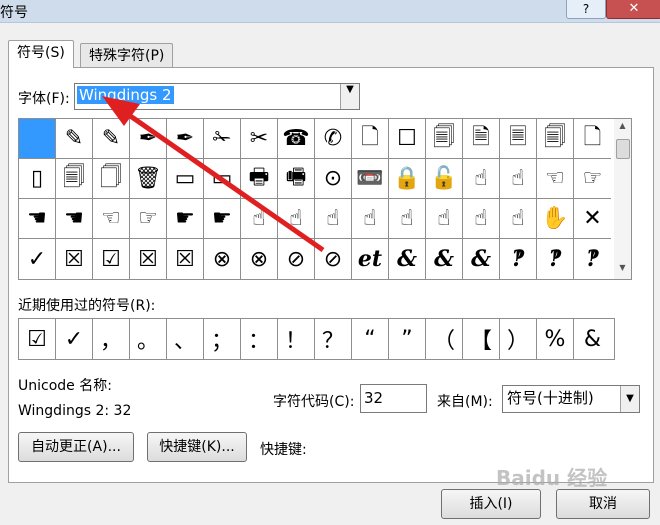  I want to click on symbol-cell, so click(37, 139).